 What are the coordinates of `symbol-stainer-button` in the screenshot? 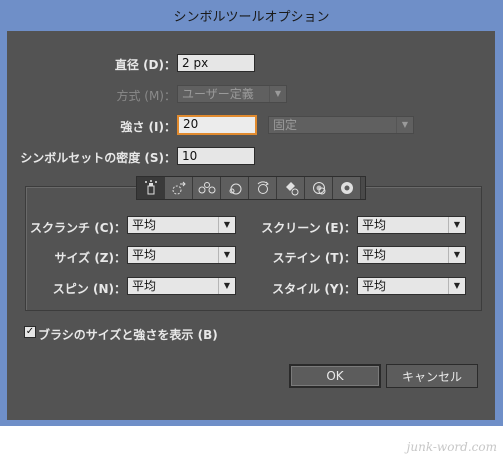 It's located at (291, 188).